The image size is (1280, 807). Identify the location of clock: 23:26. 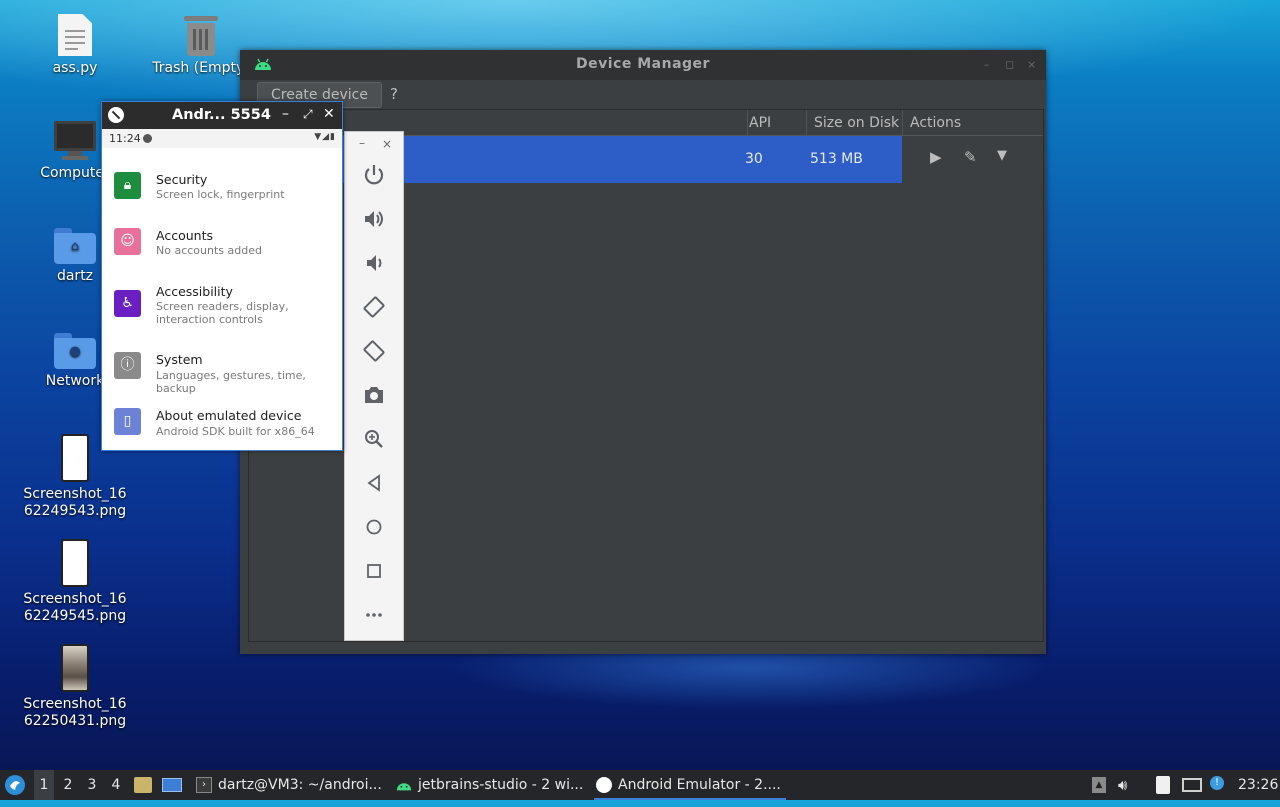
(1258, 785).